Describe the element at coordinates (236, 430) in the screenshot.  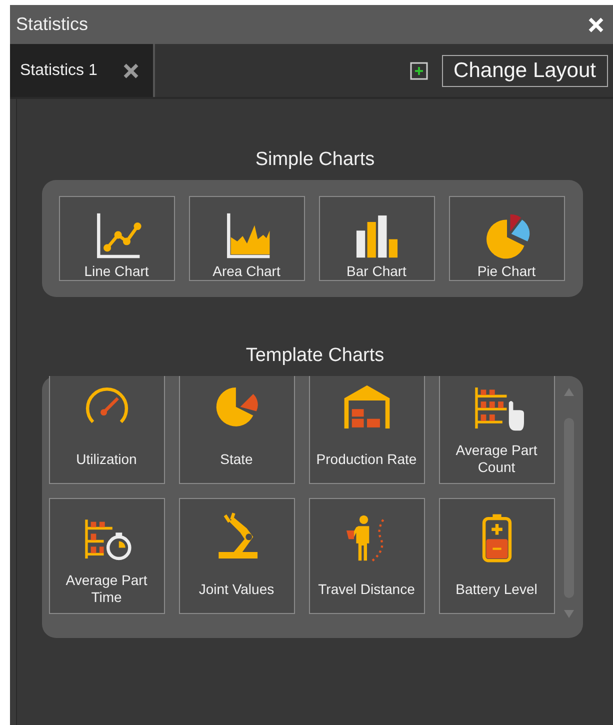
I see `chart-type-button: State` at that location.